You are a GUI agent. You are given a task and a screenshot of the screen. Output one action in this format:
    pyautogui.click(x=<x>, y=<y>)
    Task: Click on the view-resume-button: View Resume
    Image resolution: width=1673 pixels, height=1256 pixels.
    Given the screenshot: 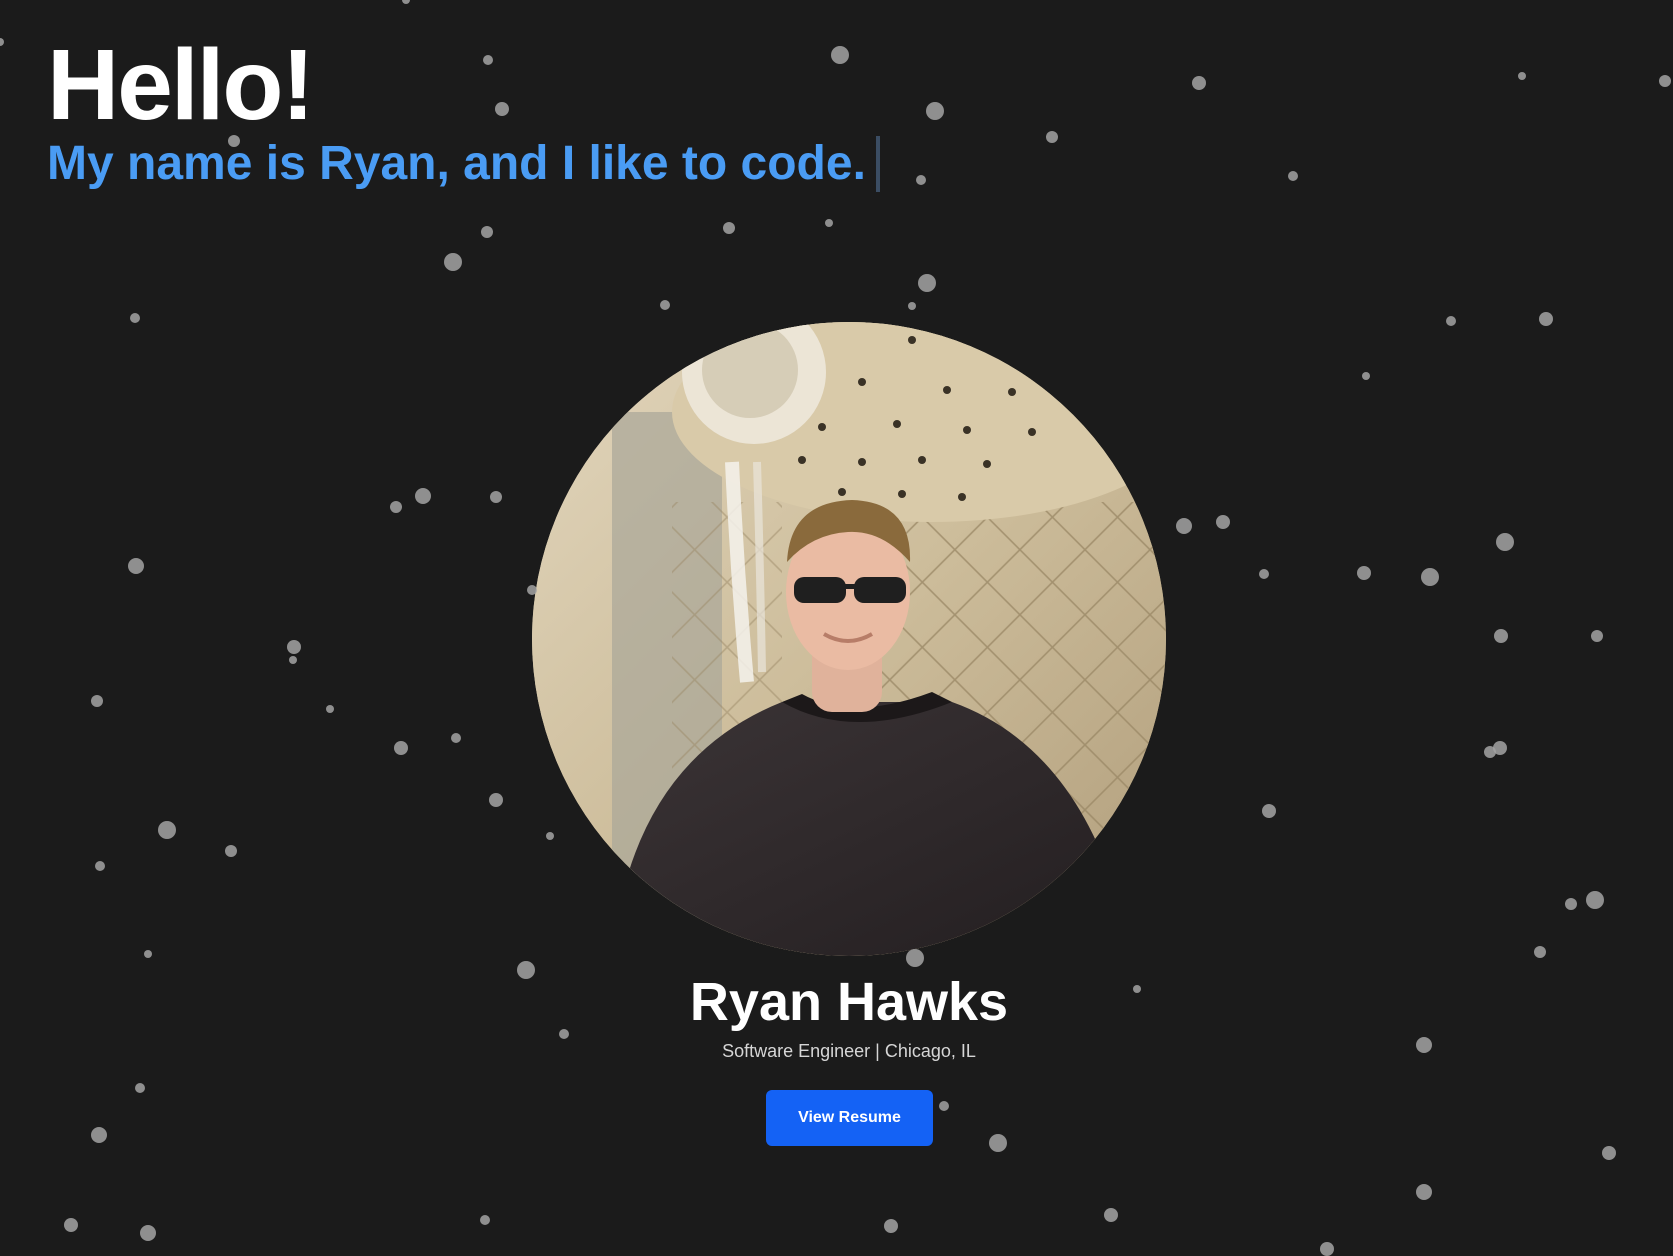 What is the action you would take?
    pyautogui.click(x=849, y=1118)
    